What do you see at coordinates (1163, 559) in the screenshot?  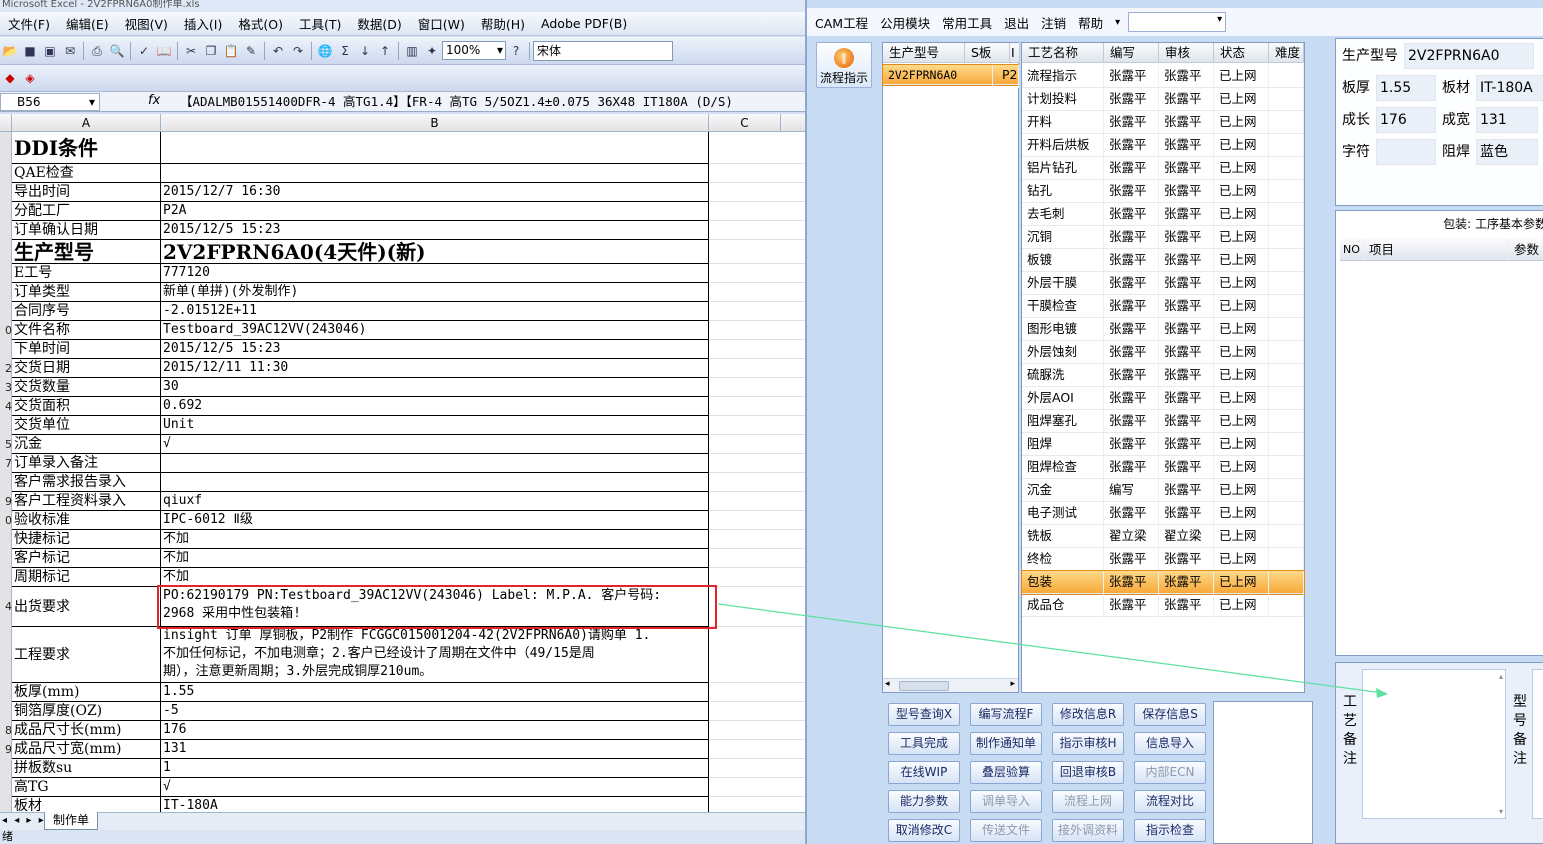 I see `process-row: 终检 张露平 张露平 已上网` at bounding box center [1163, 559].